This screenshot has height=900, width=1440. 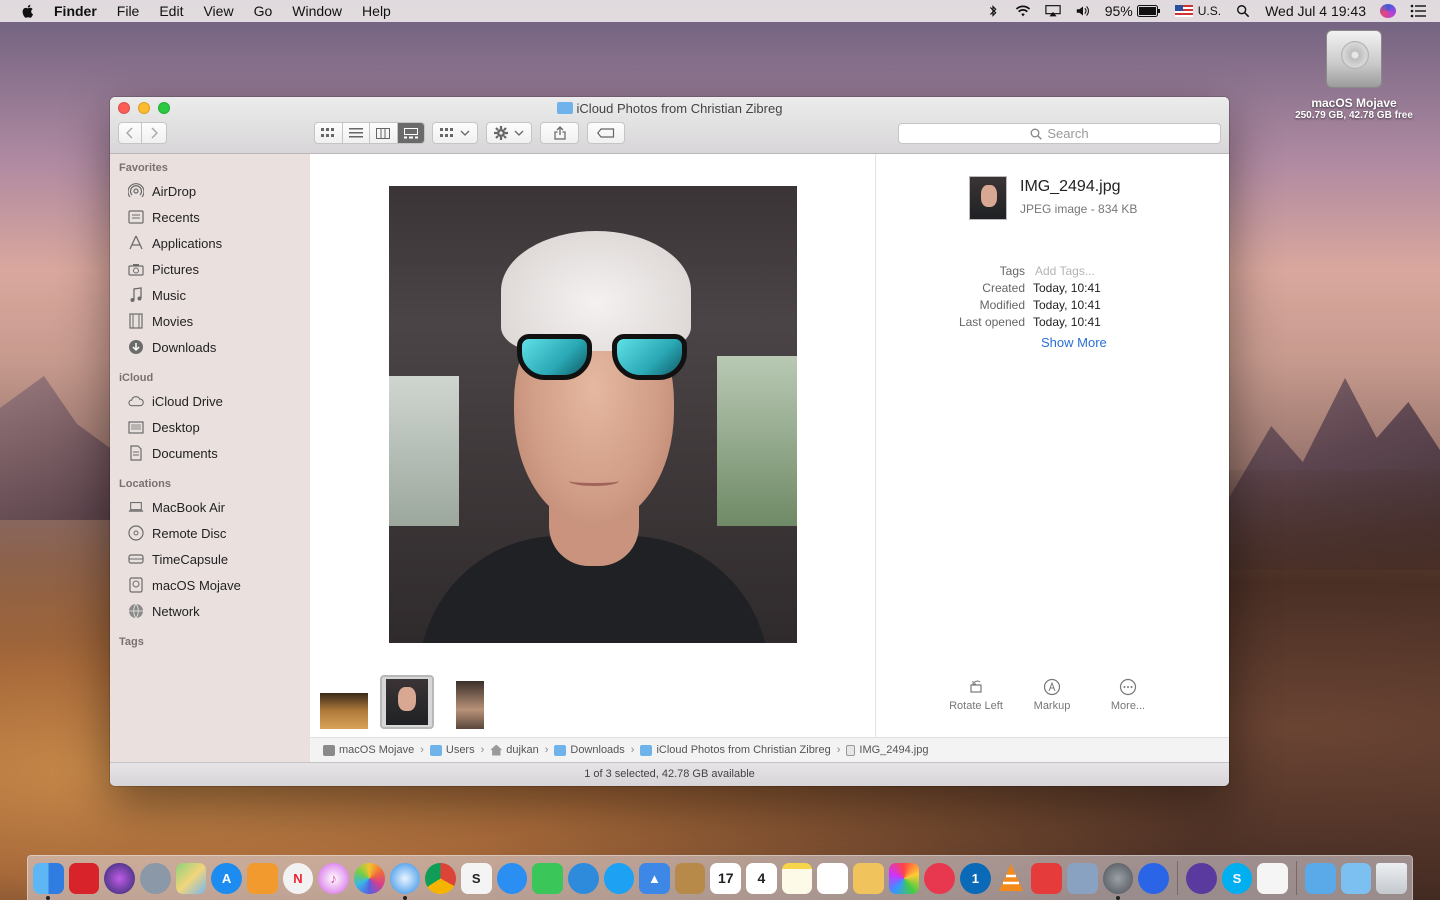 I want to click on sidebar-item-macos-mojave: macOS Mojave, so click(x=210, y=585).